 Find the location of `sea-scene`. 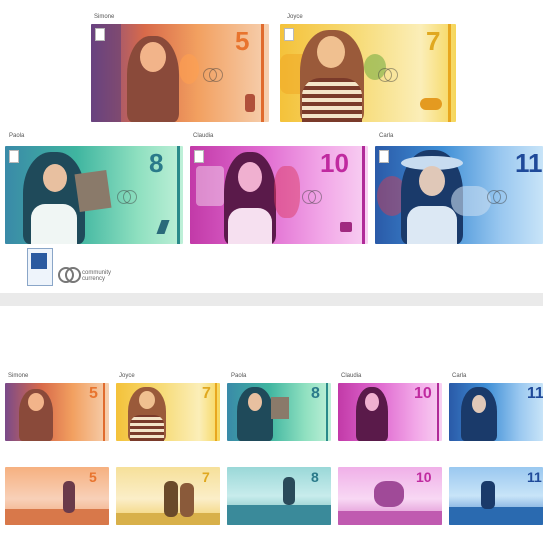

sea-scene is located at coordinates (496, 516).